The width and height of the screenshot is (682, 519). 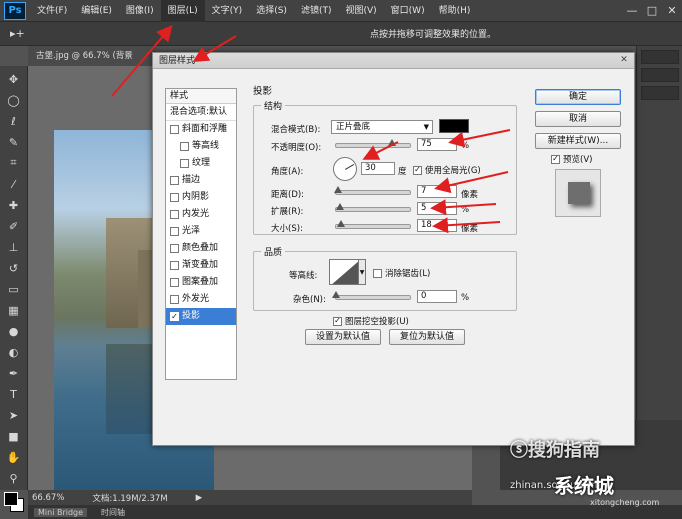 What do you see at coordinates (14, 394) in the screenshot?
I see `type-icon: T` at bounding box center [14, 394].